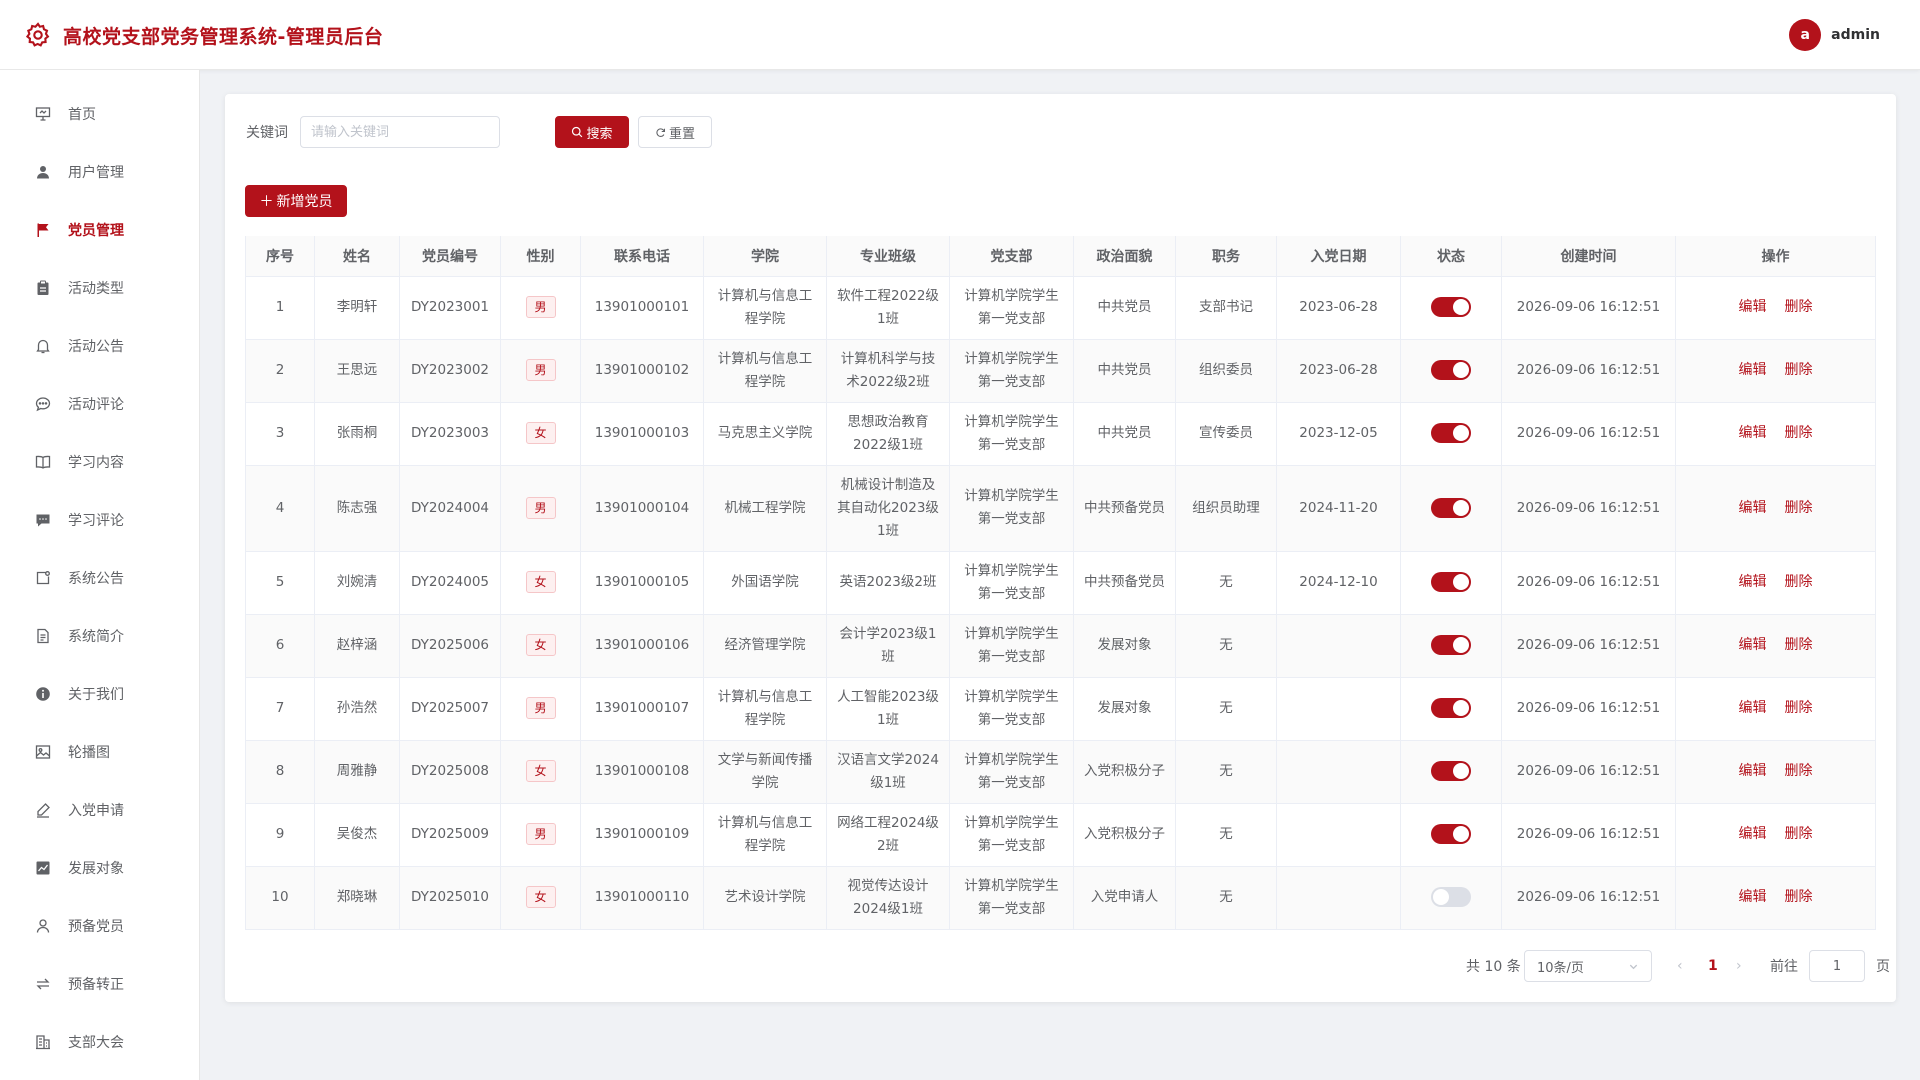 The width and height of the screenshot is (1920, 1080). I want to click on user-menu: a admin, so click(1834, 35).